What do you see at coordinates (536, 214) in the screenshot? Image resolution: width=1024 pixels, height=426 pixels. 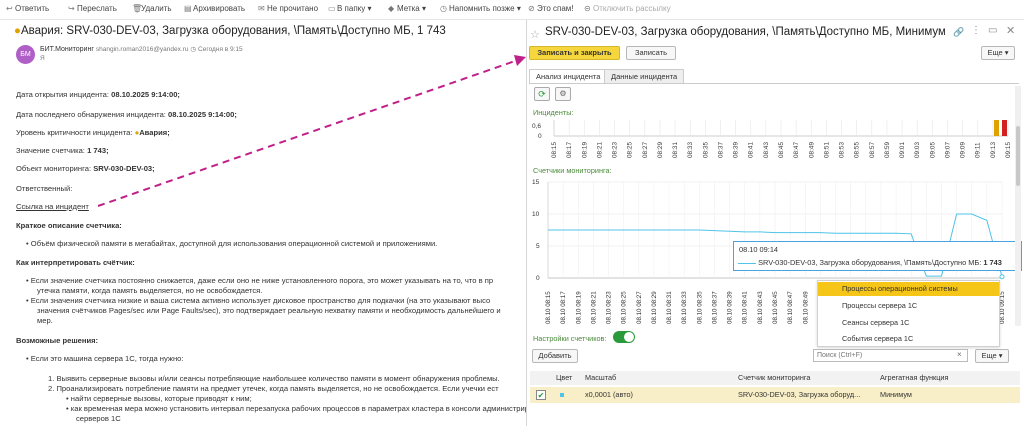 I see `y-tick-label: 10` at bounding box center [536, 214].